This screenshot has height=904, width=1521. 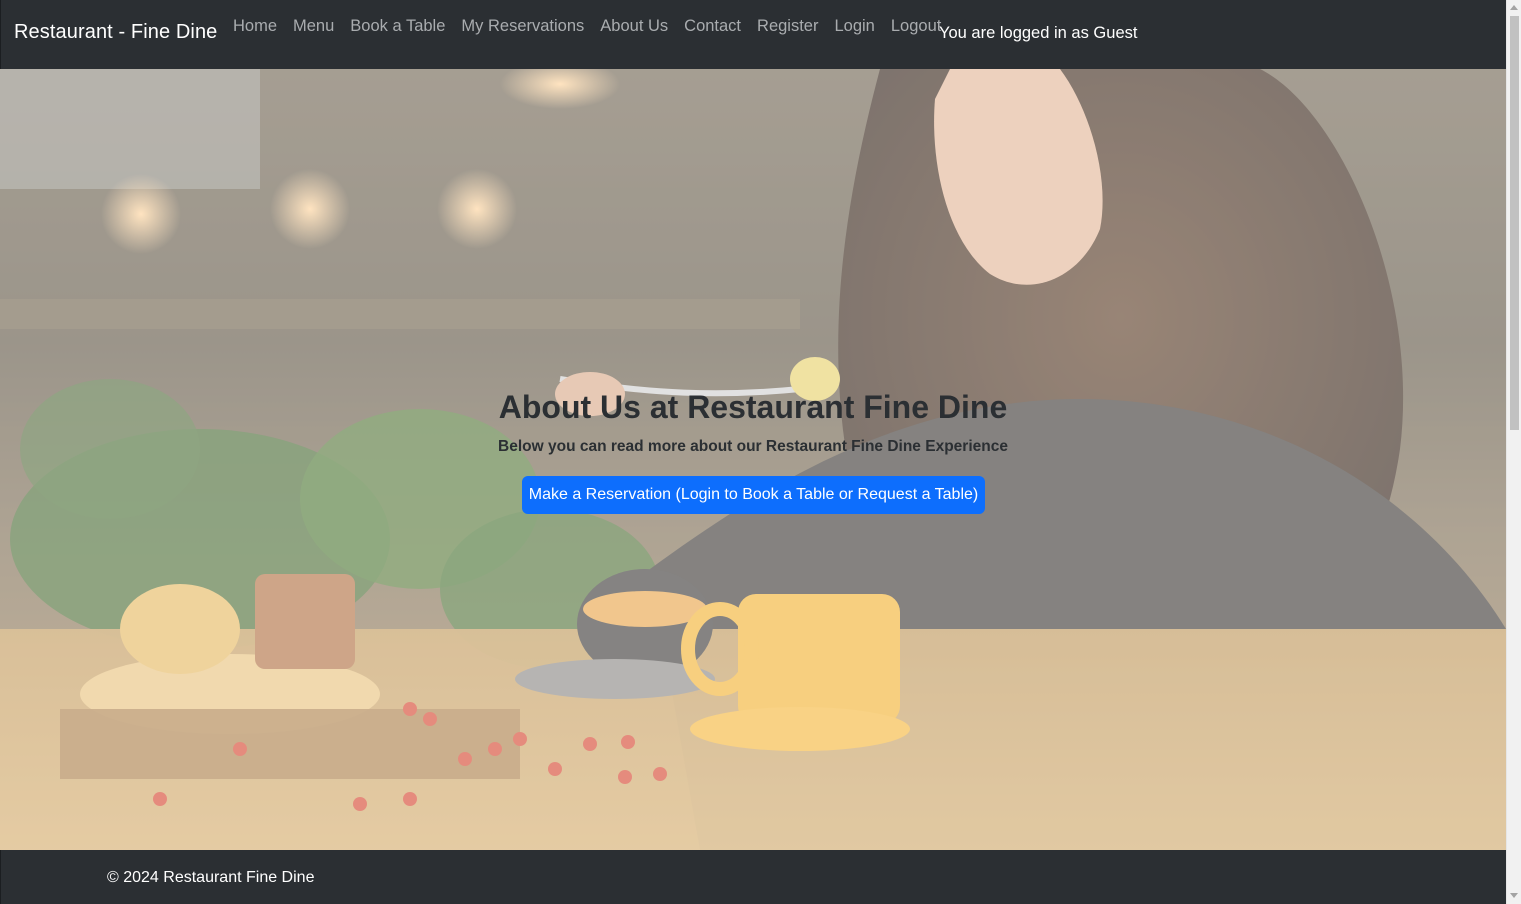 I want to click on scrollbar-thumb, so click(x=1514, y=223).